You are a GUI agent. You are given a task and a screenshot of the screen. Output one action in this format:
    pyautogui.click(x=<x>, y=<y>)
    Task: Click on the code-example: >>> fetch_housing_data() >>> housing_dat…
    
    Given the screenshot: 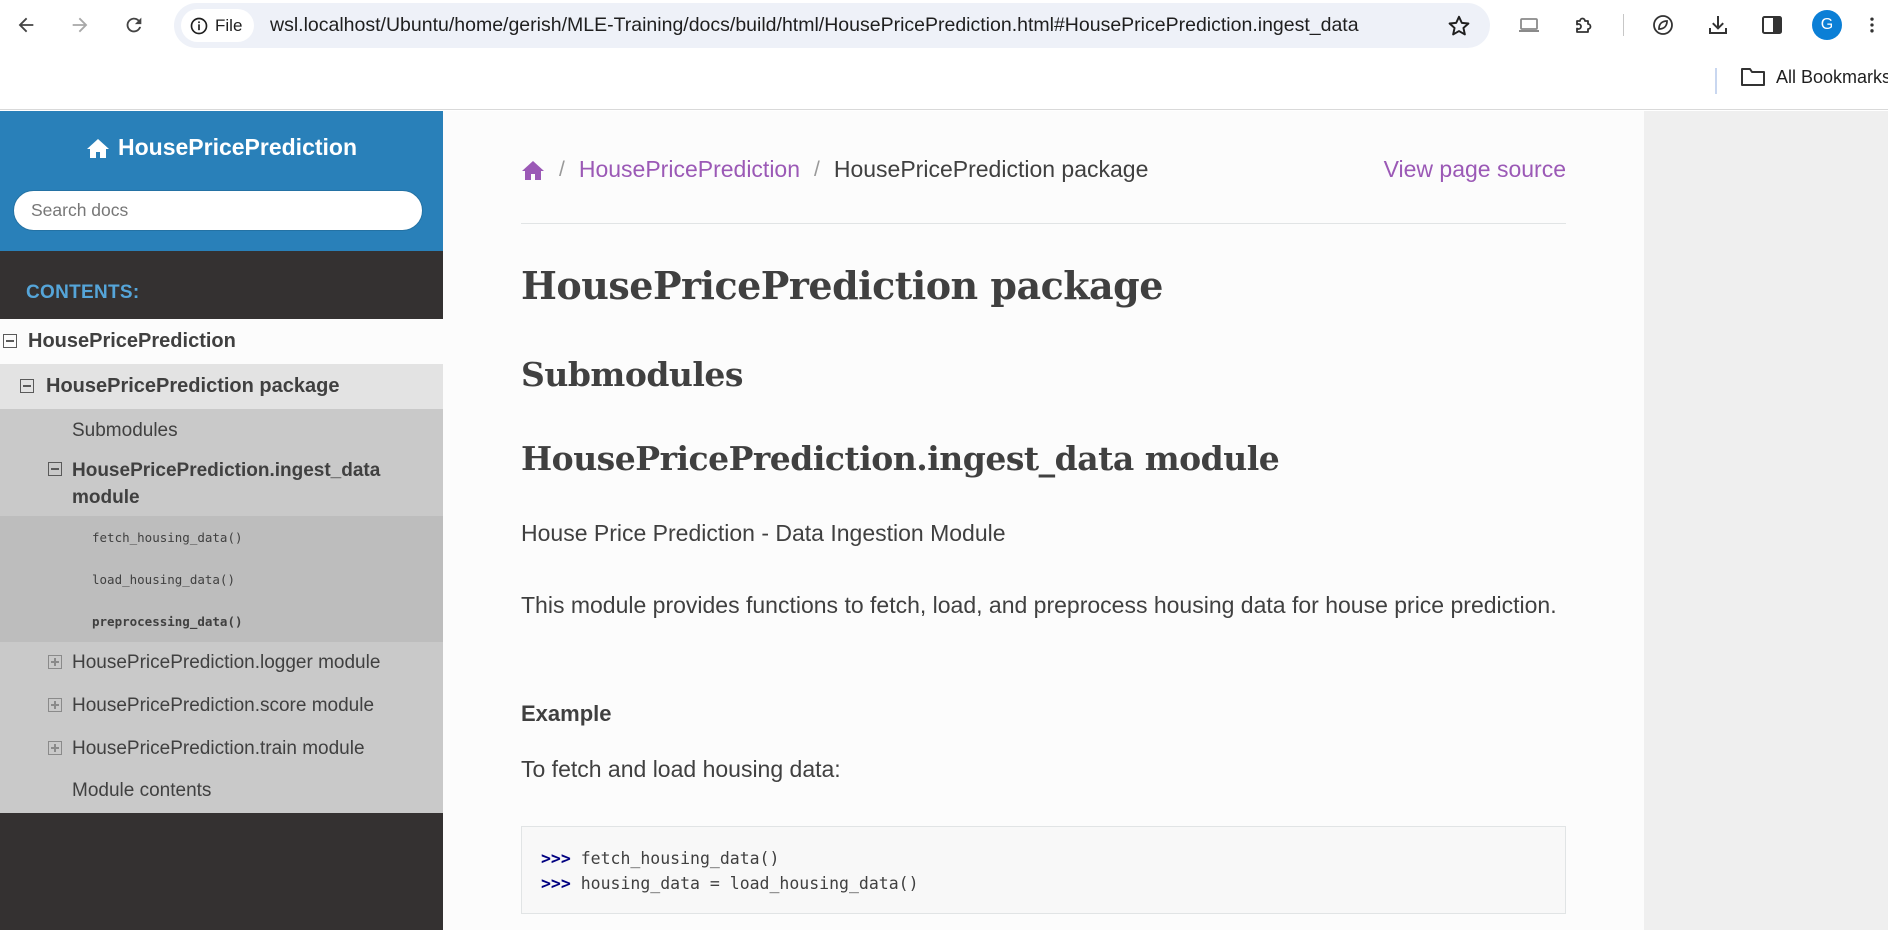 What is the action you would take?
    pyautogui.click(x=1043, y=870)
    